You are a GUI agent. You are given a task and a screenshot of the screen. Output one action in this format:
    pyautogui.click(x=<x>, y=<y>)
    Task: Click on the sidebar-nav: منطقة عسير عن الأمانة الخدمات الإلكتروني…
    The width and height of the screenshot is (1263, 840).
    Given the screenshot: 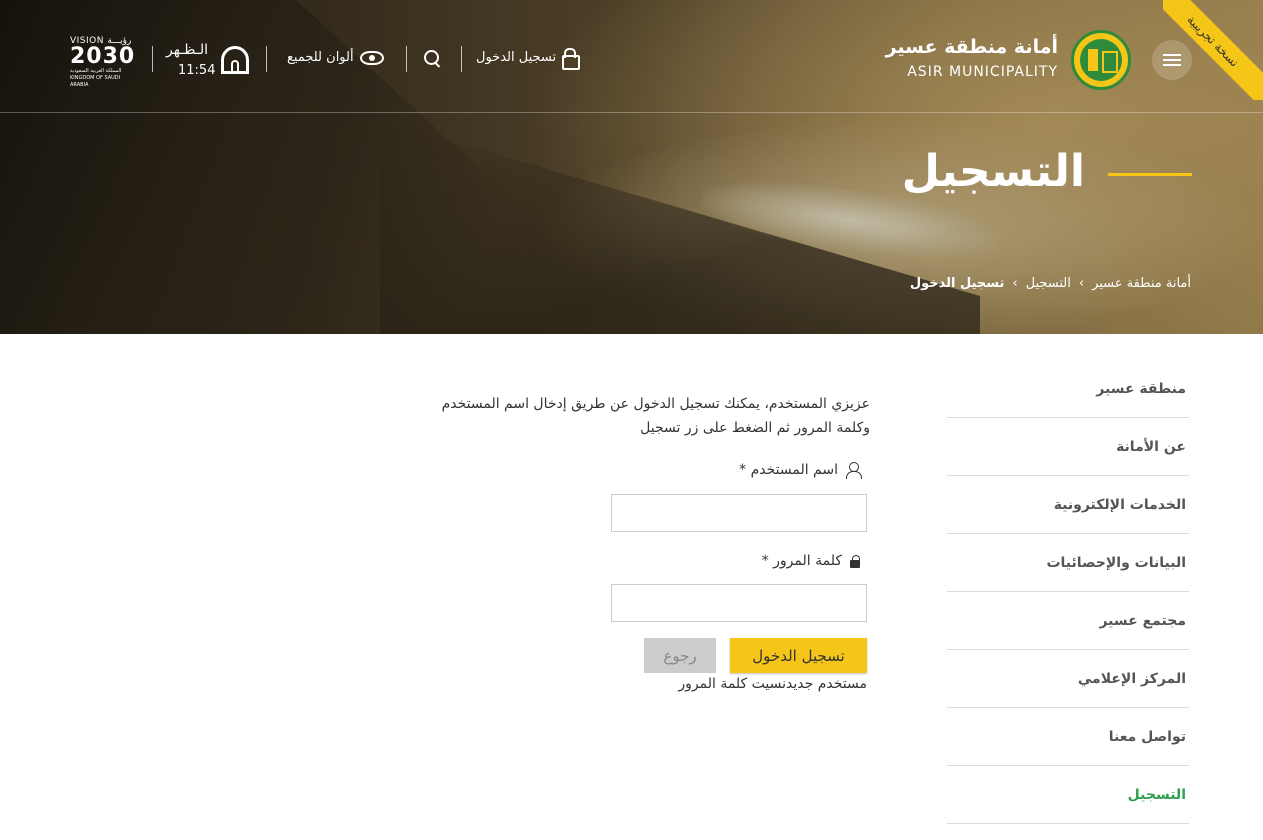 What is the action you would take?
    pyautogui.click(x=1068, y=592)
    